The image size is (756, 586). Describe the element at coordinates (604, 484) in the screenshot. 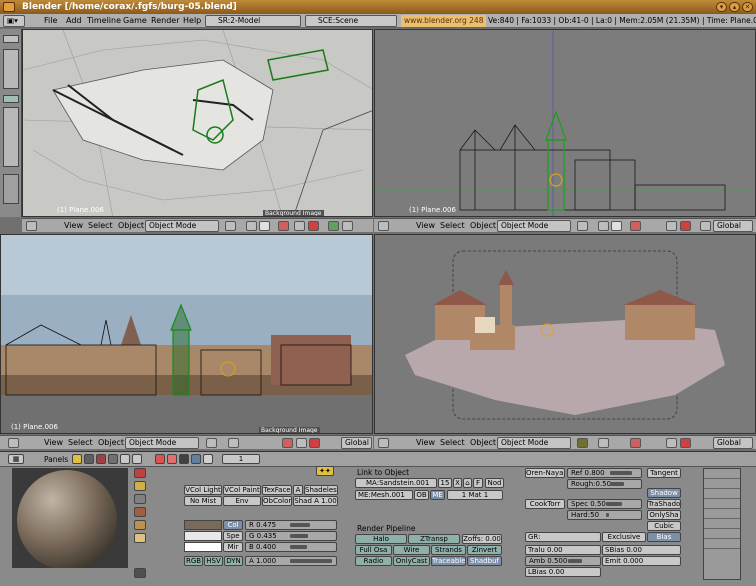

I see `rough-slider: Rough:0.50` at that location.